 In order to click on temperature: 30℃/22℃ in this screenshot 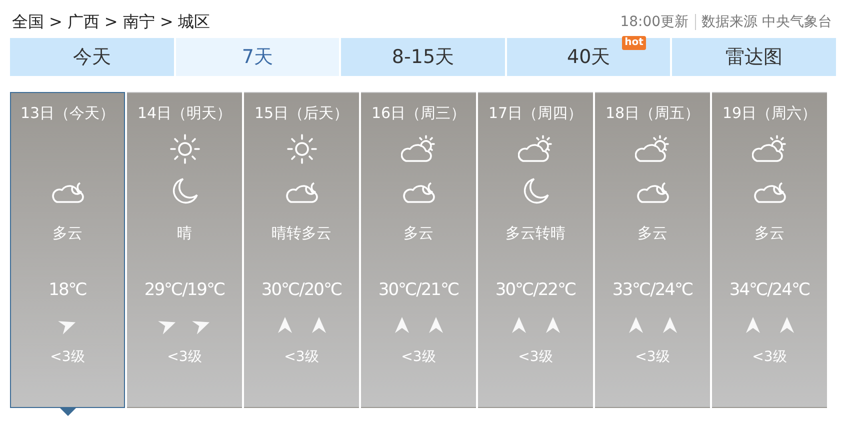, I will do `click(535, 290)`.